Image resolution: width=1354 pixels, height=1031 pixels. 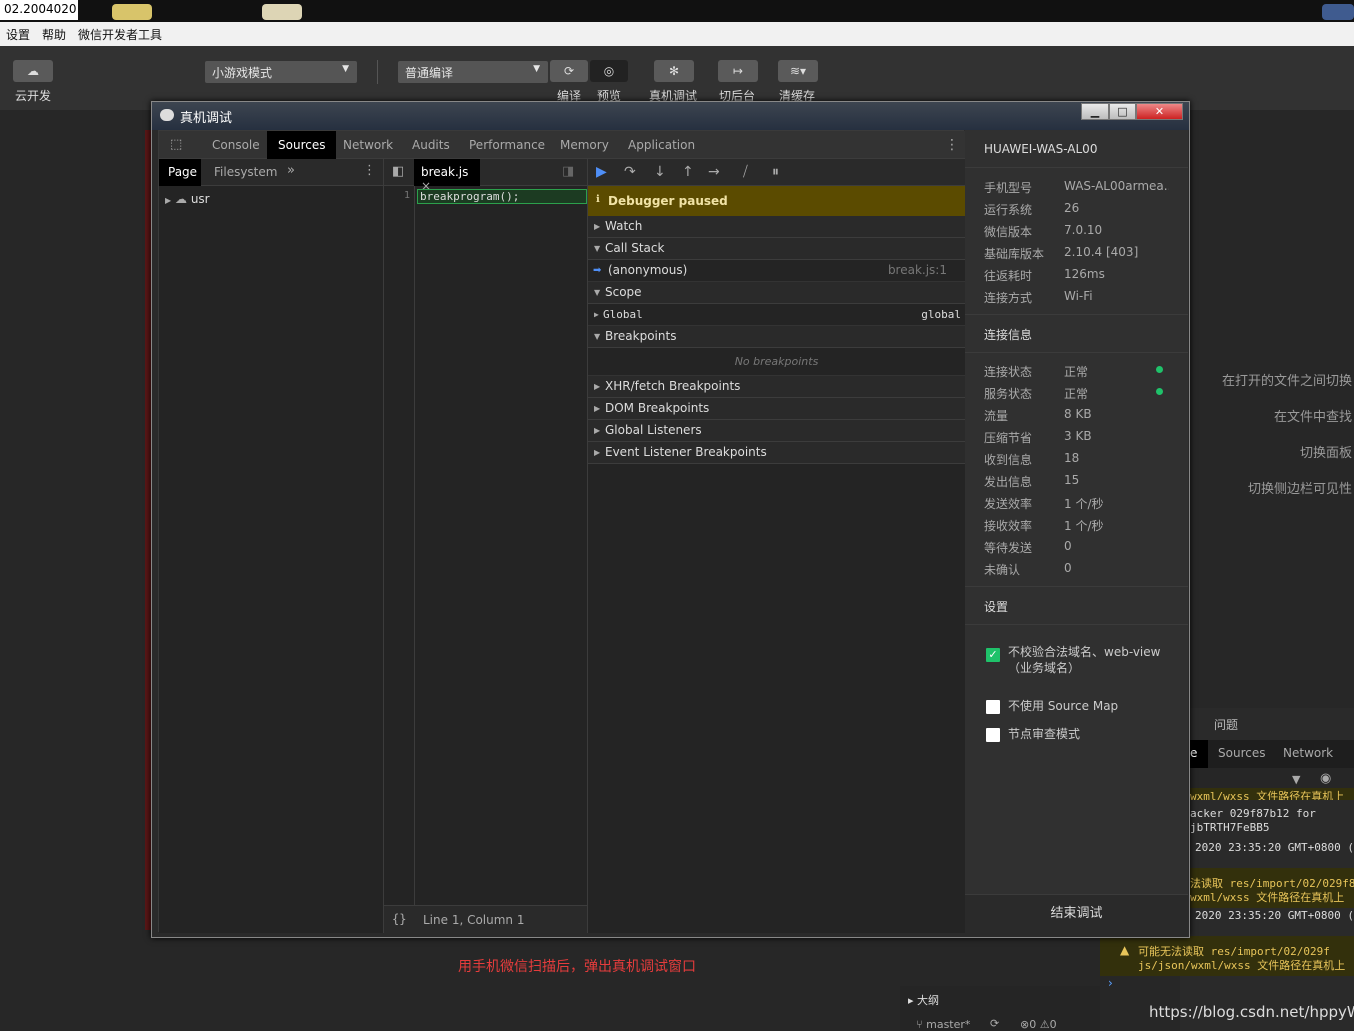 What do you see at coordinates (569, 71) in the screenshot?
I see `compile-button: ⟳` at bounding box center [569, 71].